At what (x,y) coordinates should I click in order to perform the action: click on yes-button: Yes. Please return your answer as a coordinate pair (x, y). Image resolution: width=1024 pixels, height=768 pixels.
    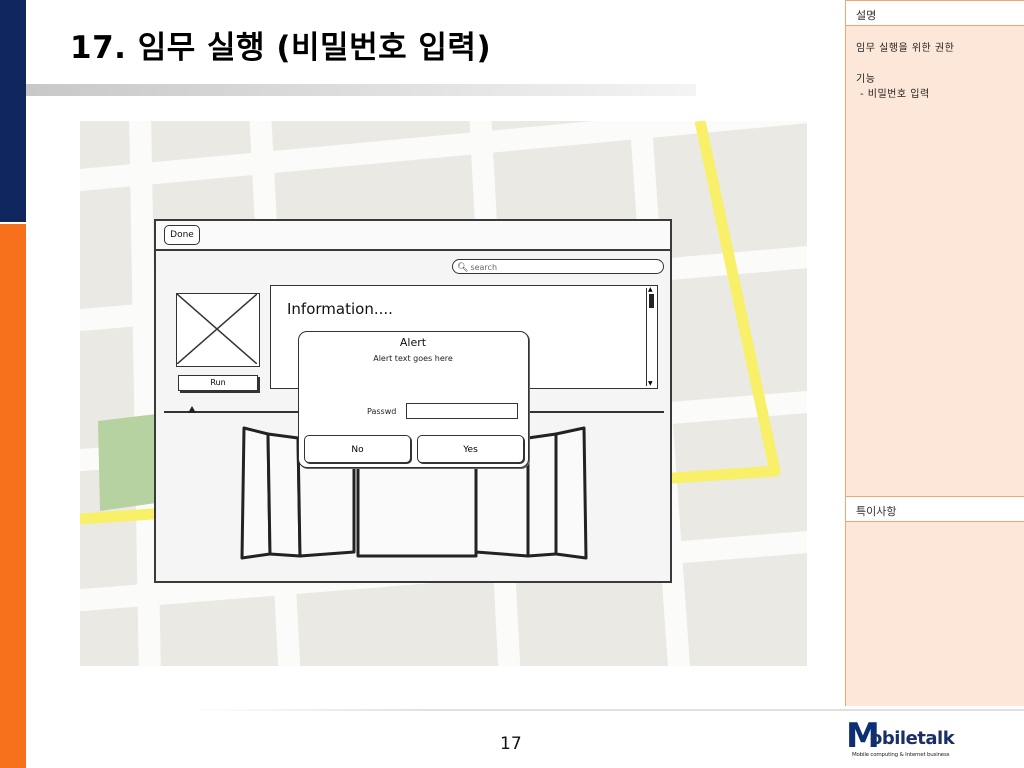
    Looking at the image, I should click on (470, 449).